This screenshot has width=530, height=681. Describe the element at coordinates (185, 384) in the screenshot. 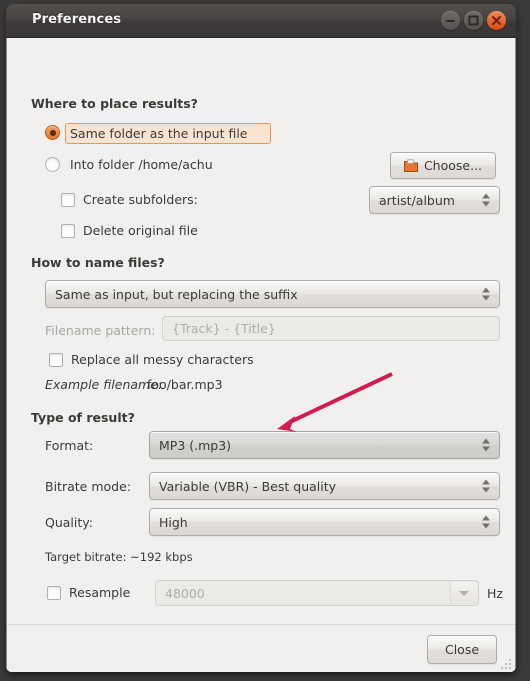

I see `example-filename-value: foo/bar.mp3` at that location.